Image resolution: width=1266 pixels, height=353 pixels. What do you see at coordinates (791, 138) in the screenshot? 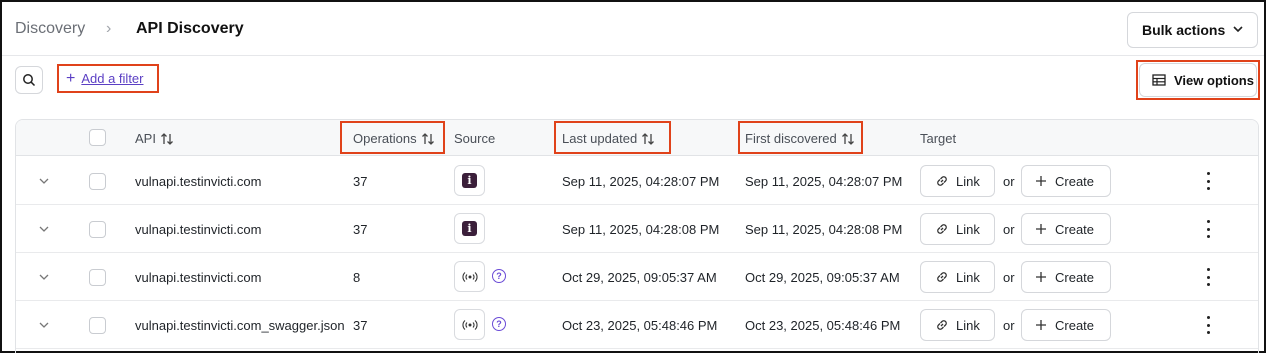
I see `column-first-discovered-label: First discovered` at bounding box center [791, 138].